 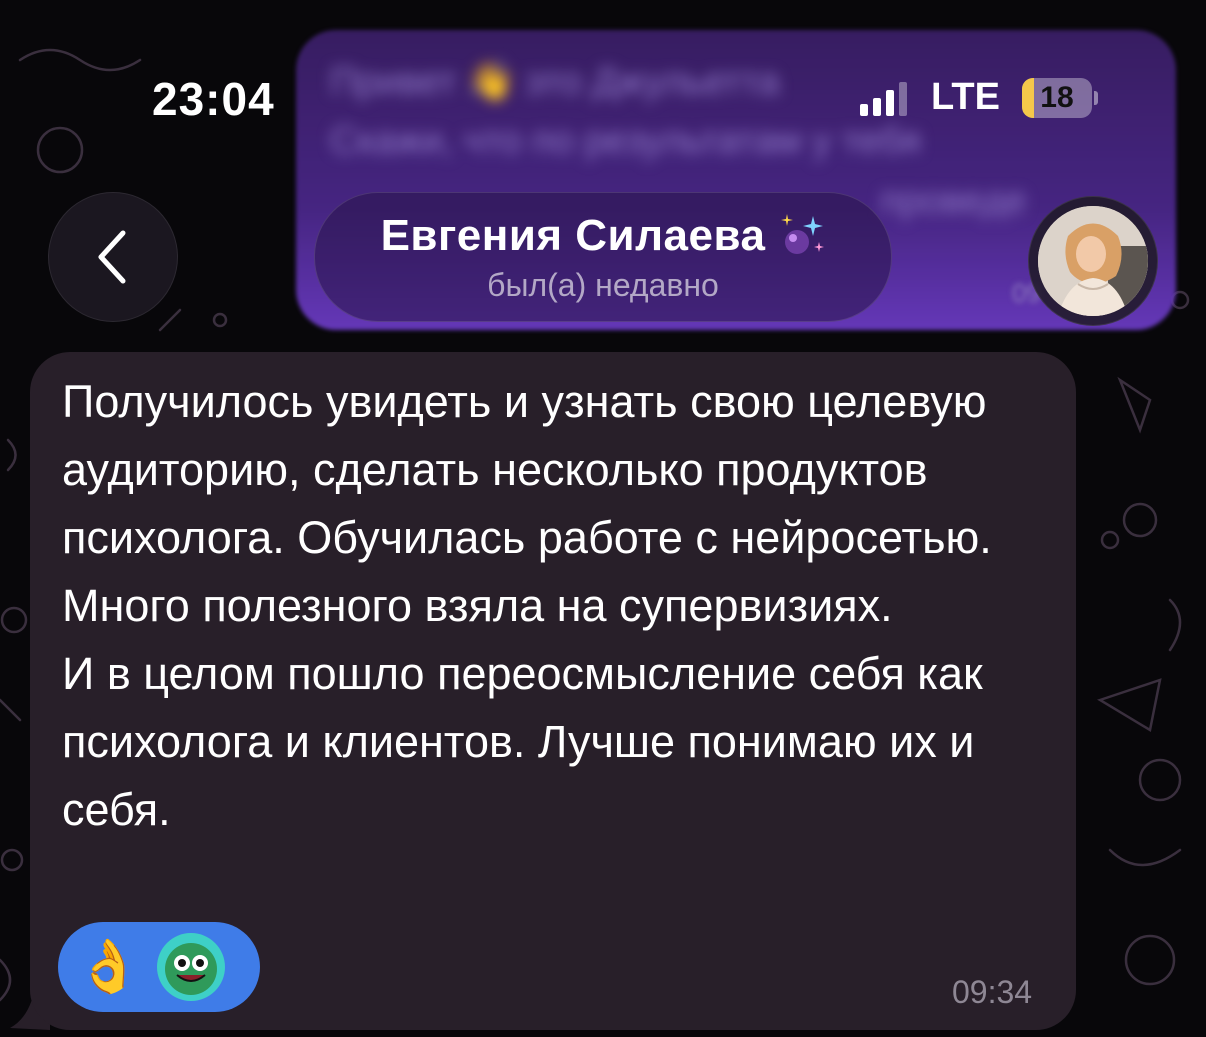 I want to click on message-reactions: 👌, so click(x=159, y=967).